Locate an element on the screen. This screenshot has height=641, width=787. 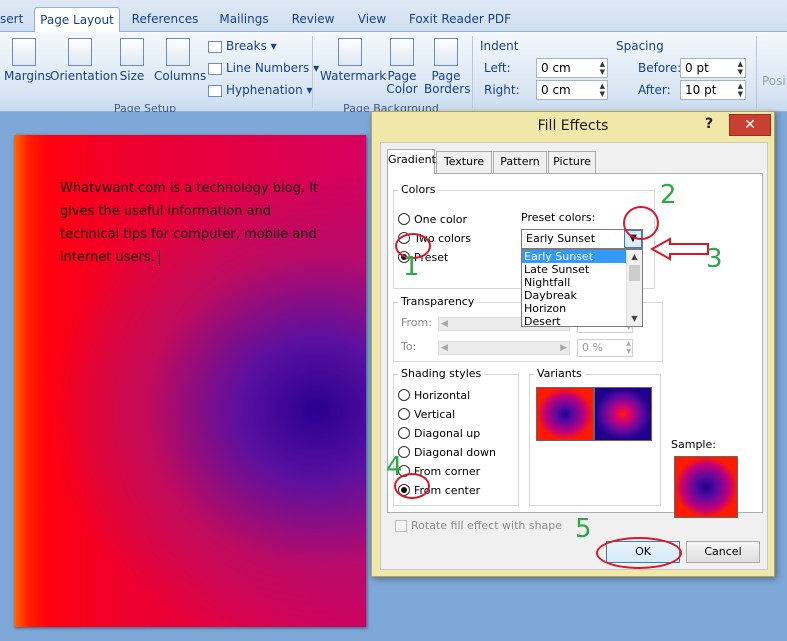
line-numbers-button: Line Numbers ▾ is located at coordinates (263, 68).